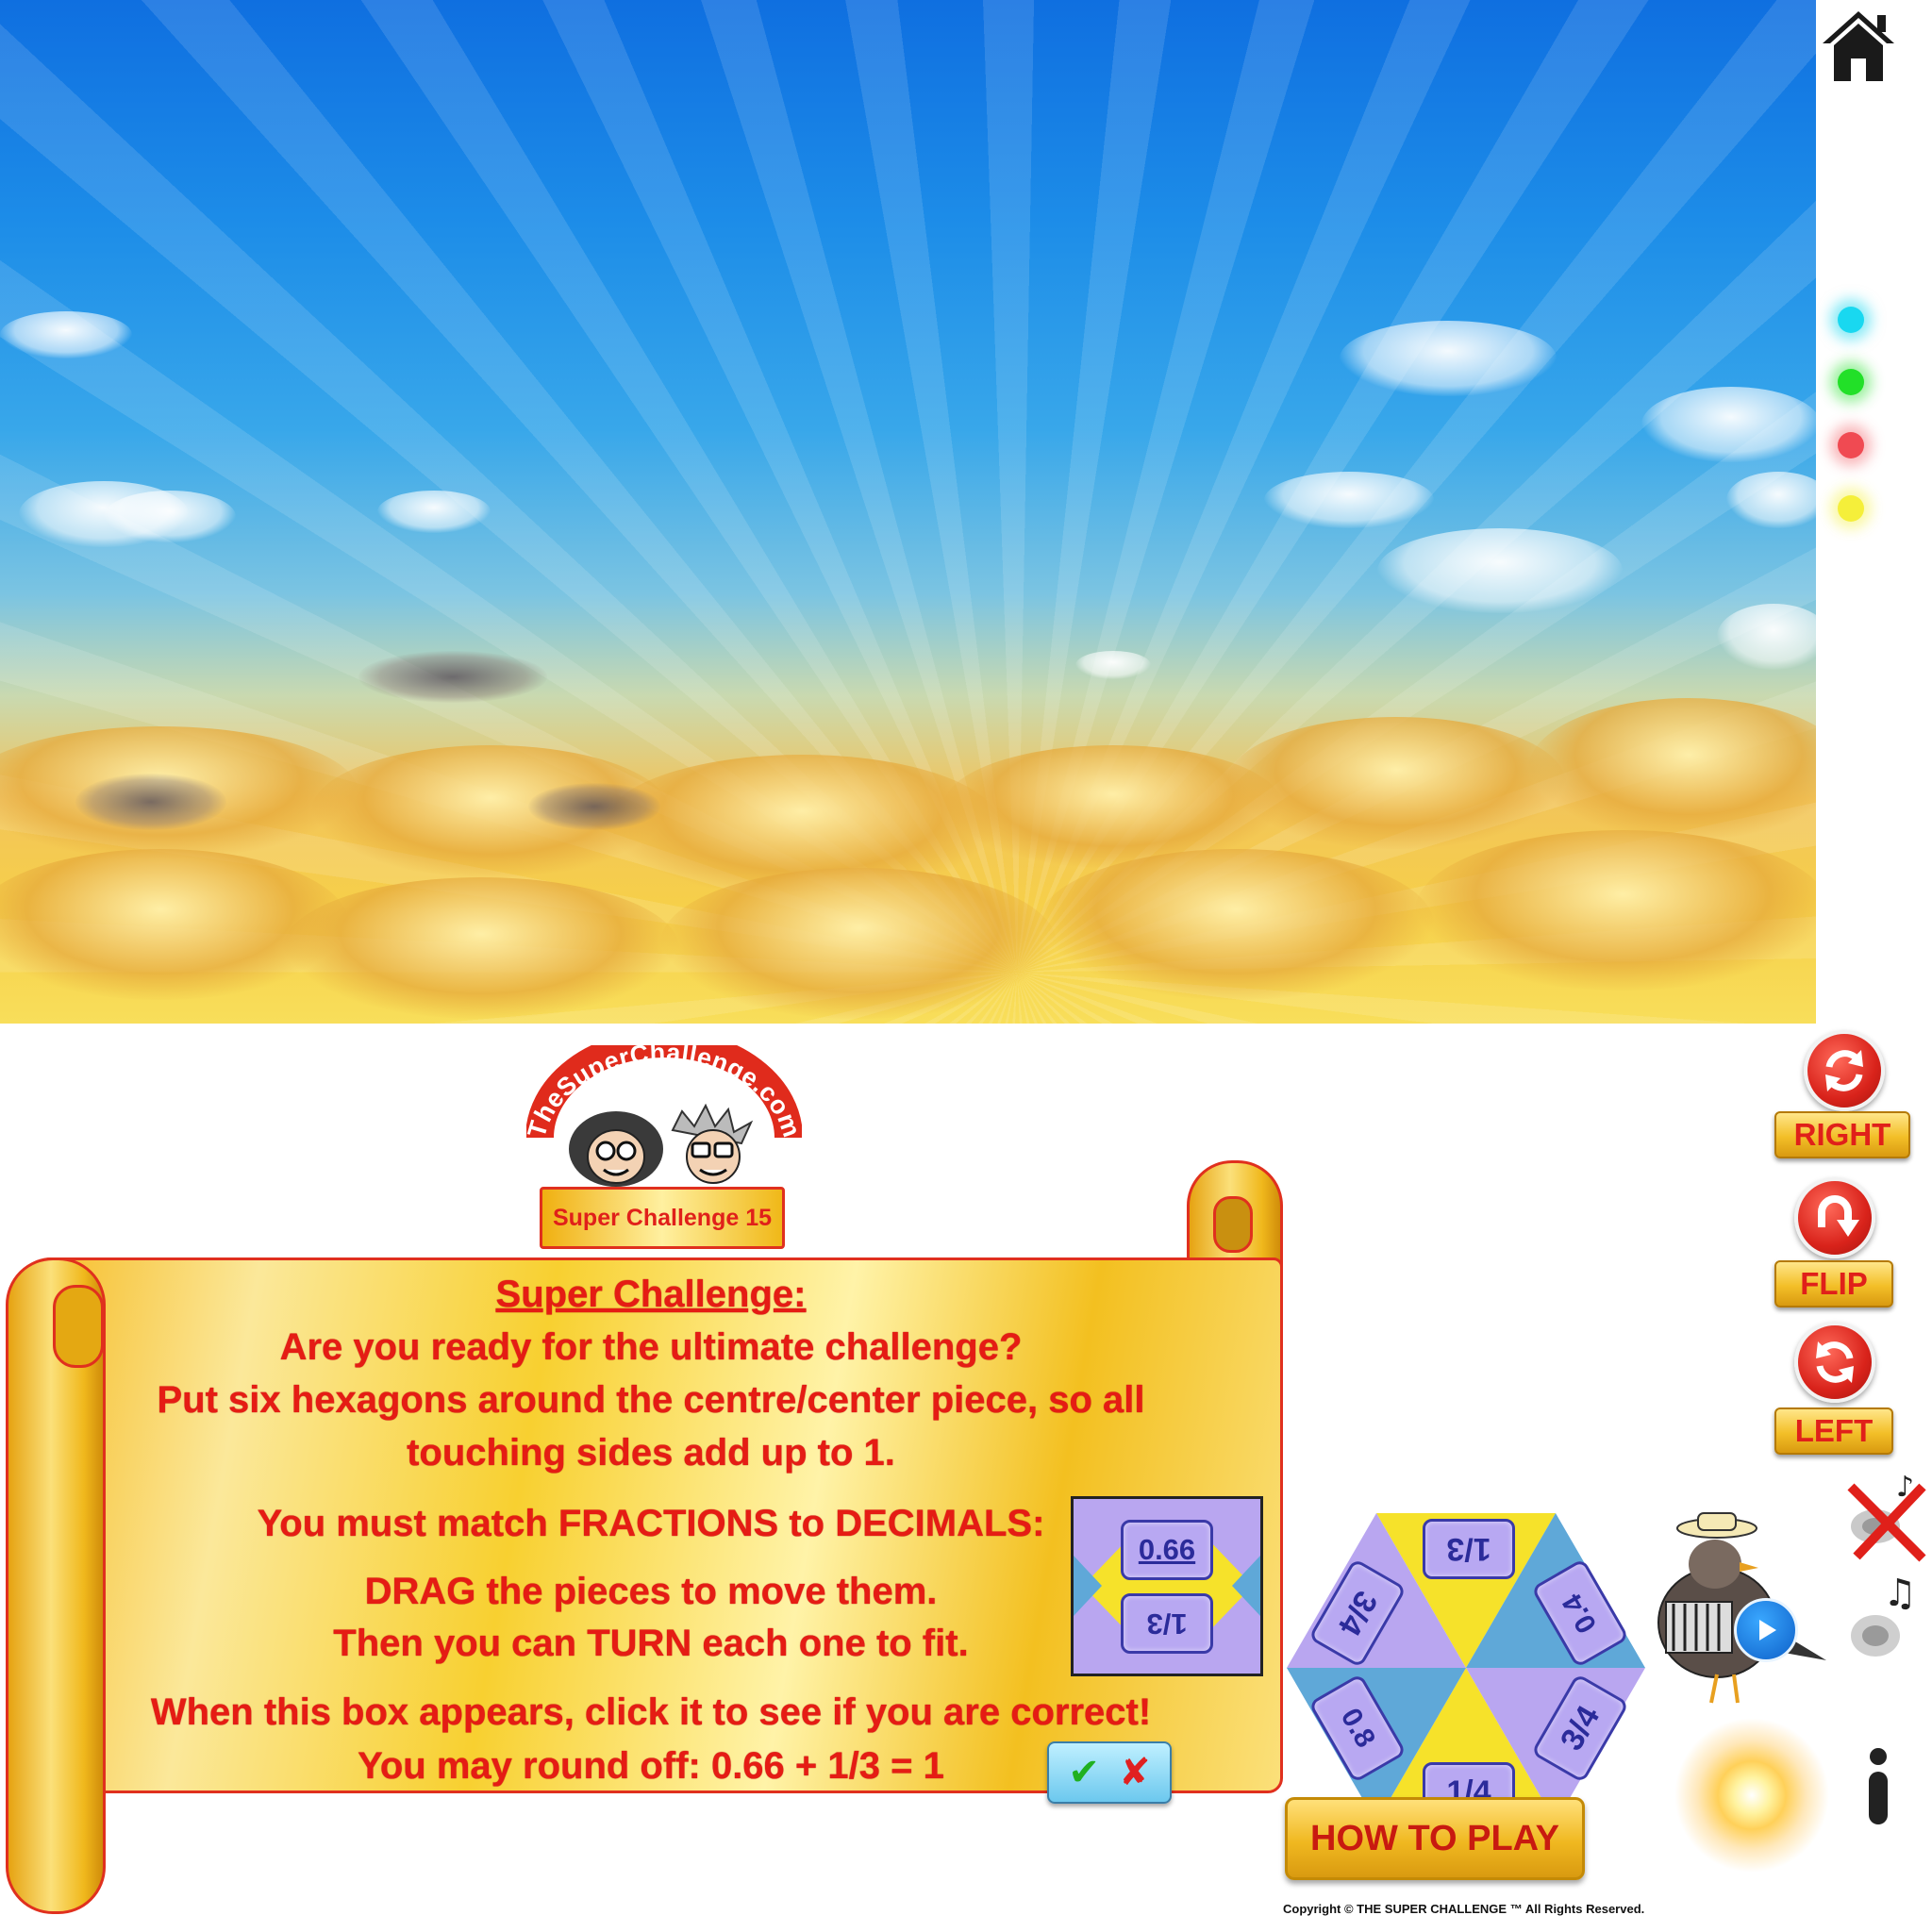 The width and height of the screenshot is (1932, 1932). I want to click on instructions-line-6: Then you can TURN each one to fit., so click(651, 1643).